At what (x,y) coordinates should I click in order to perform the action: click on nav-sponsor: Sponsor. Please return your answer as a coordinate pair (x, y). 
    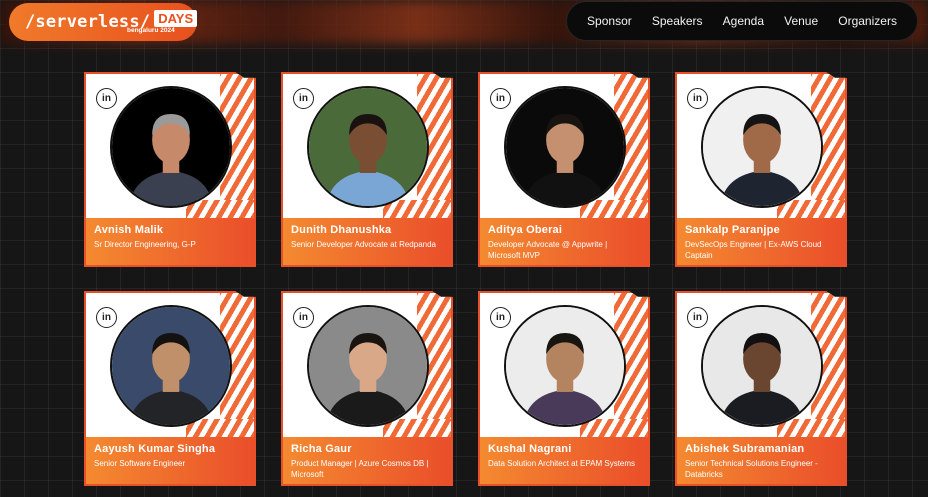
    Looking at the image, I should click on (609, 21).